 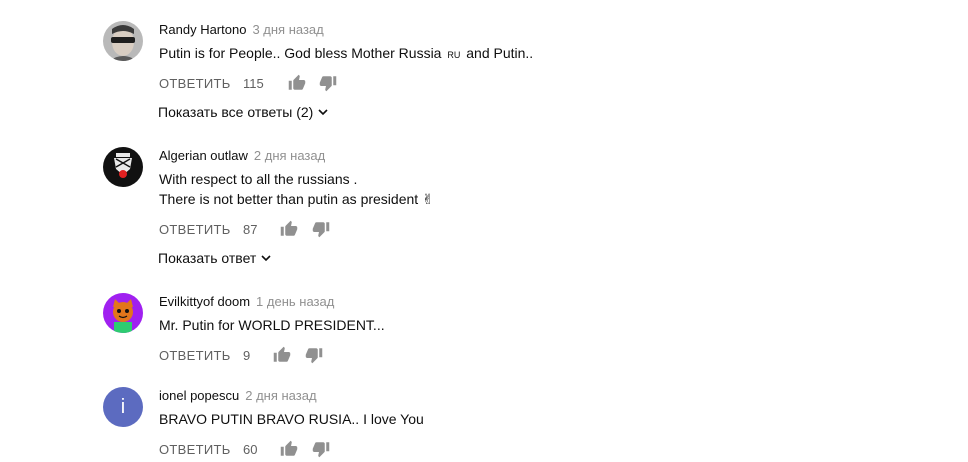 I want to click on comment-author: Algerian outlaw, so click(x=203, y=155).